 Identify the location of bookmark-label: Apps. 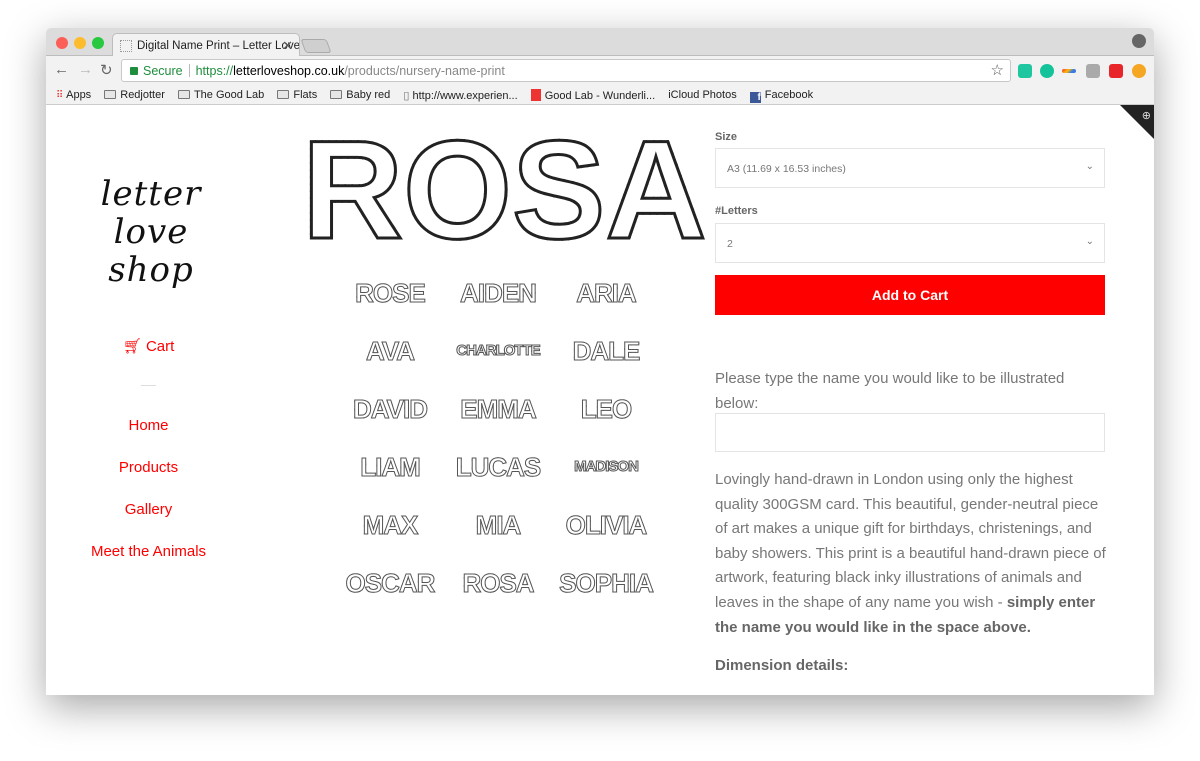
(79, 95).